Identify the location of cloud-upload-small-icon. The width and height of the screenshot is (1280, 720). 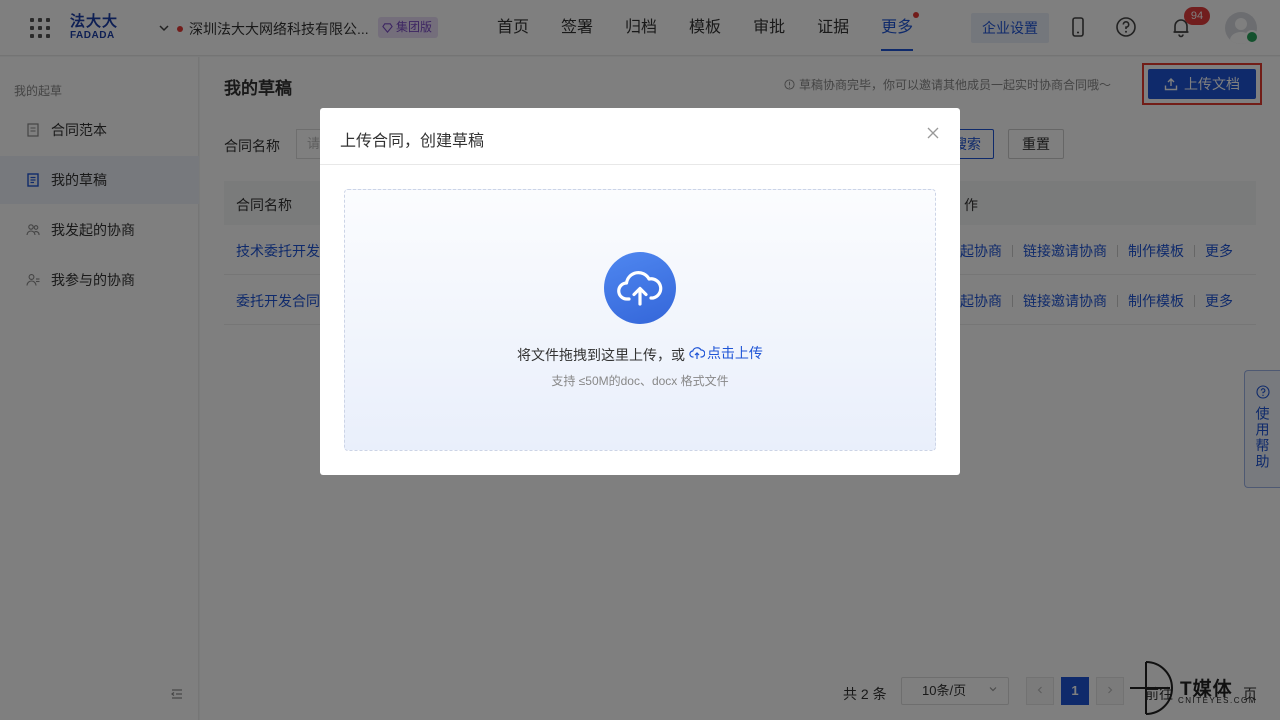
(697, 353).